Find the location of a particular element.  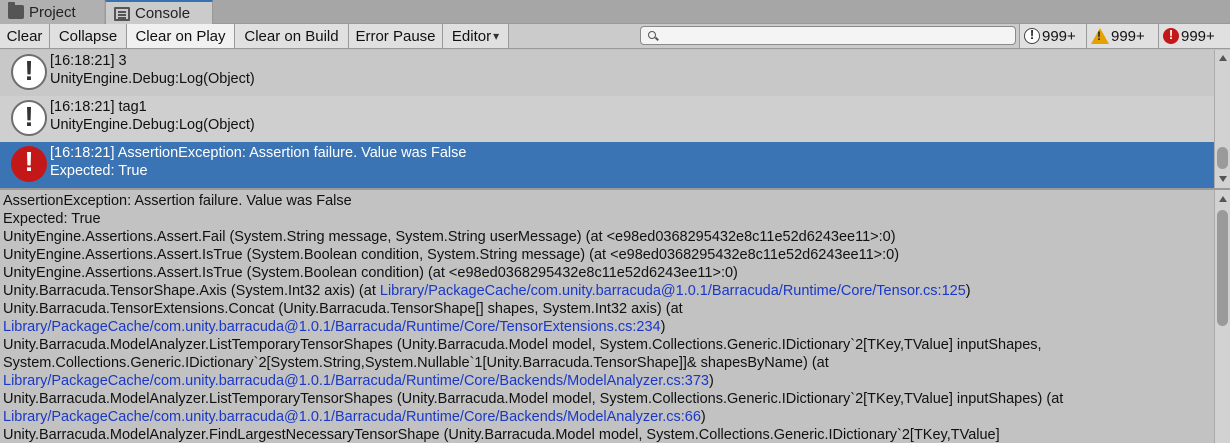

info-count-toggle: 999+ is located at coordinates (1052, 36).